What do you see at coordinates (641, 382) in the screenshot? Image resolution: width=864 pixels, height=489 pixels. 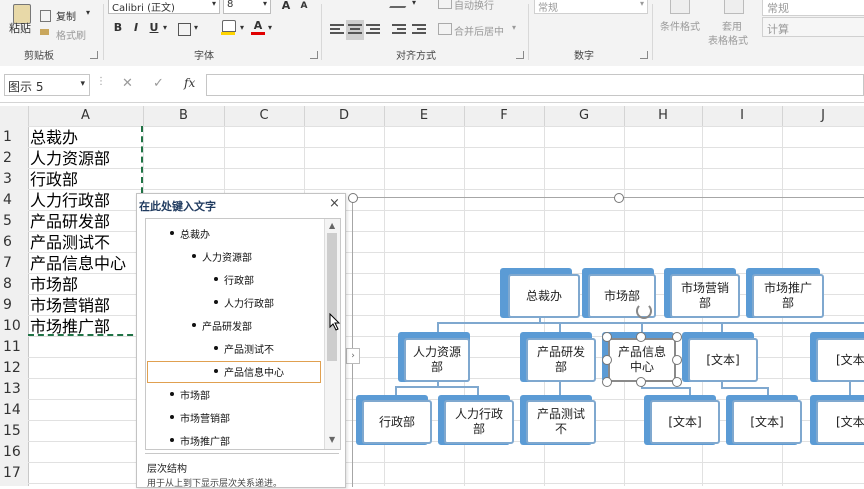 I see `node-handle-bm` at bounding box center [641, 382].